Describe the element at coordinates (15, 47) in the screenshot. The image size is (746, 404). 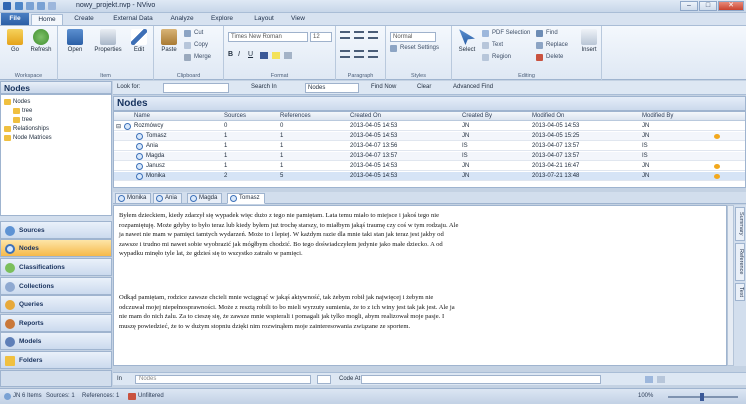
I see `go-button: Go` at that location.